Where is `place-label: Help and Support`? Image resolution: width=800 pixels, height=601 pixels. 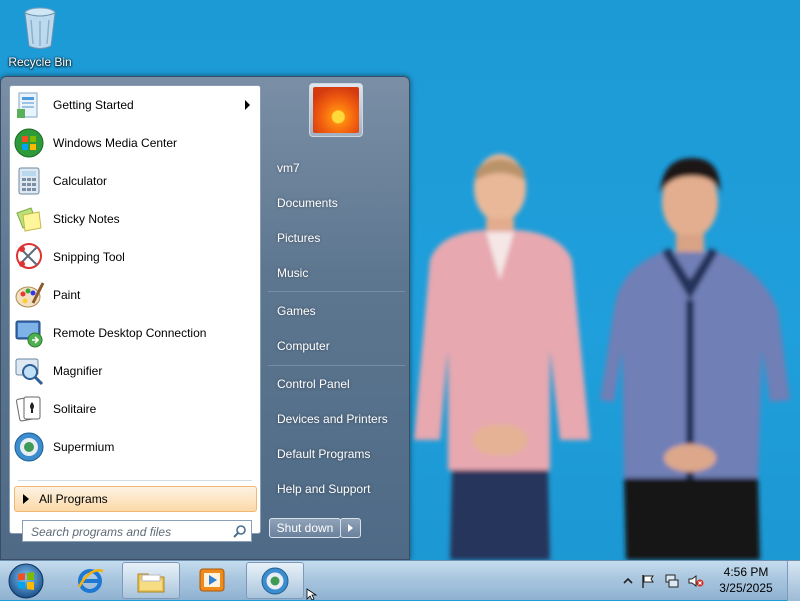 place-label: Help and Support is located at coordinates (324, 489).